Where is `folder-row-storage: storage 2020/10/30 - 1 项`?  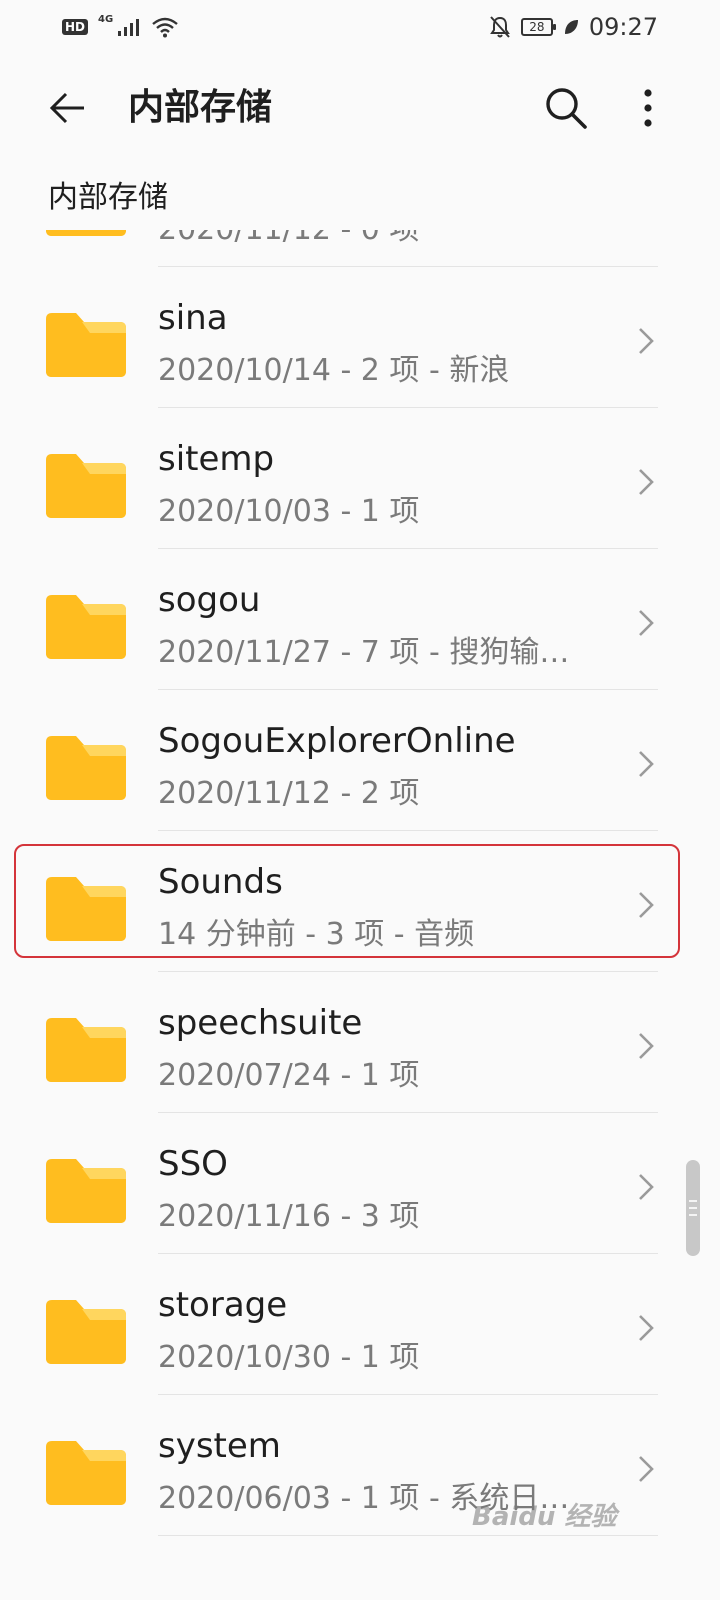
folder-row-storage: storage 2020/10/30 - 1 项 is located at coordinates (360, 1324).